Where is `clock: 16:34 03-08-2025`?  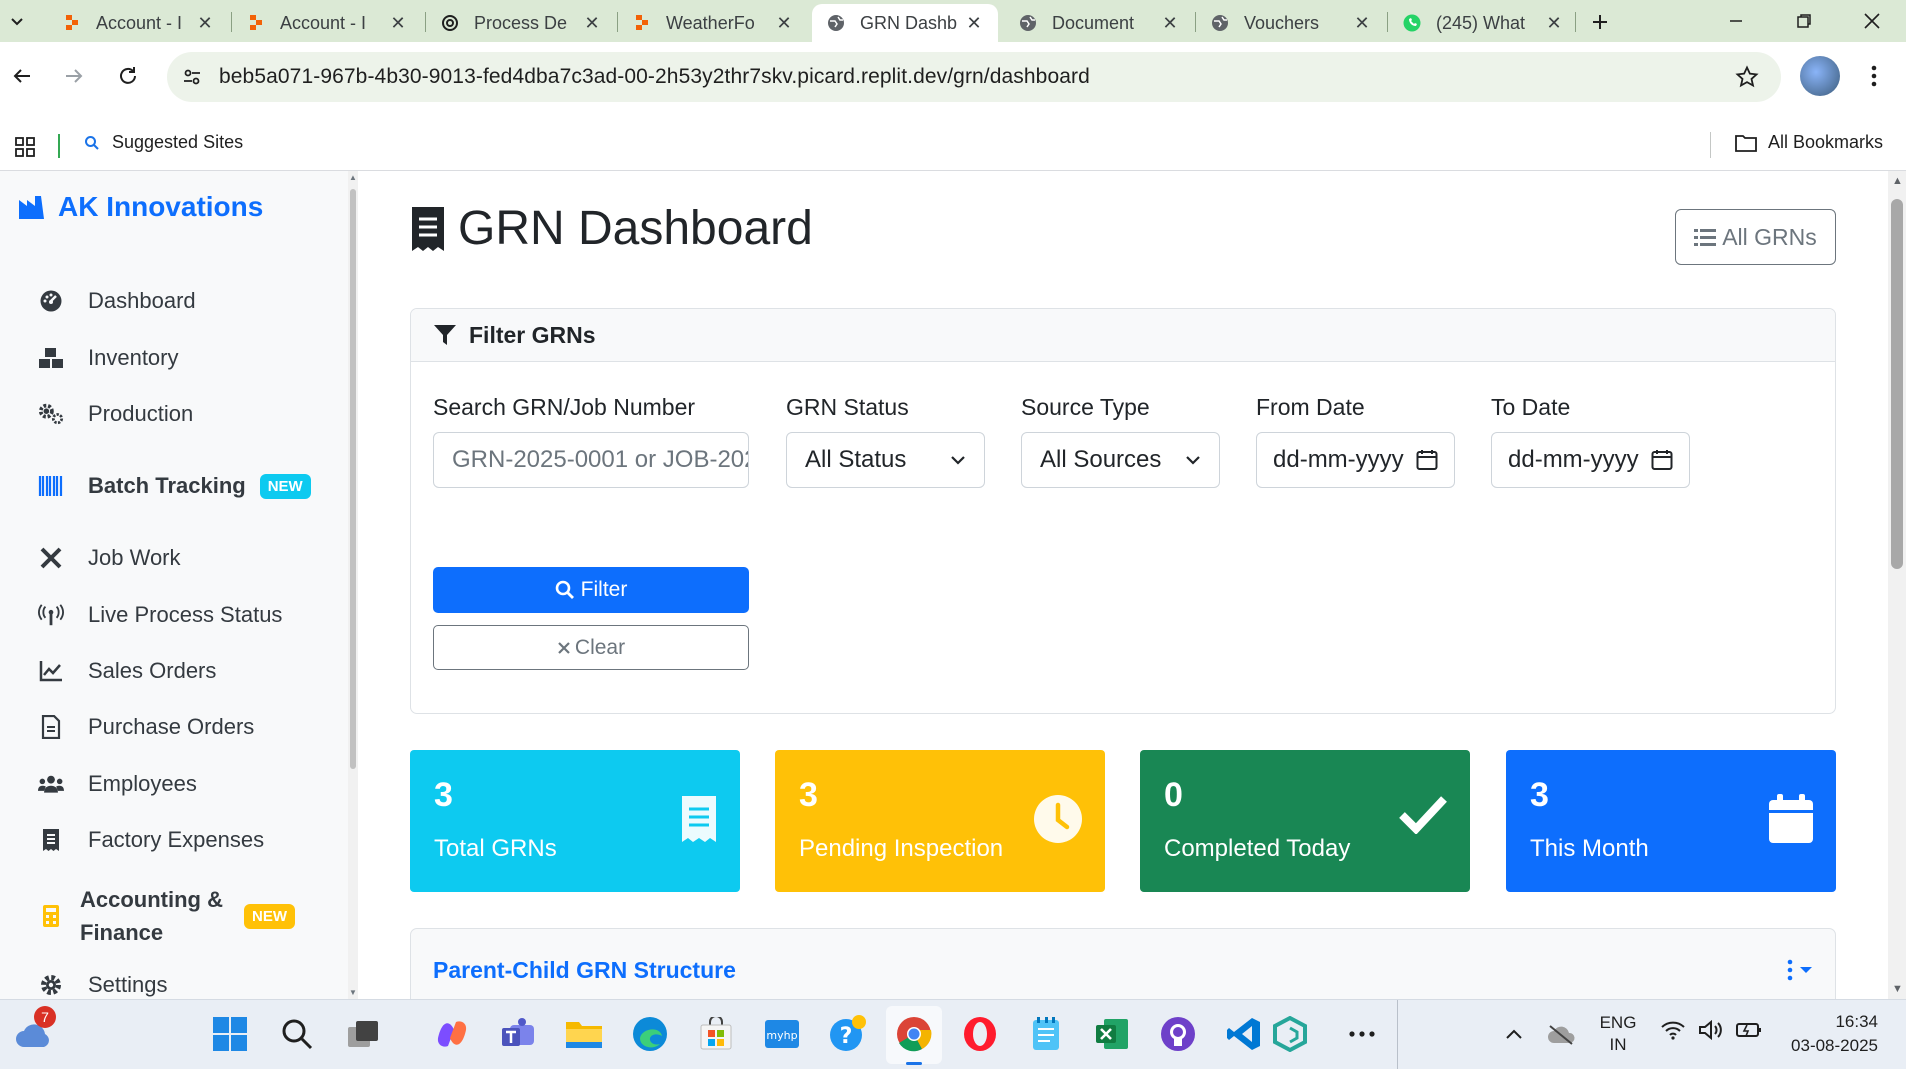
clock: 16:34 03-08-2025 is located at coordinates (1823, 1034).